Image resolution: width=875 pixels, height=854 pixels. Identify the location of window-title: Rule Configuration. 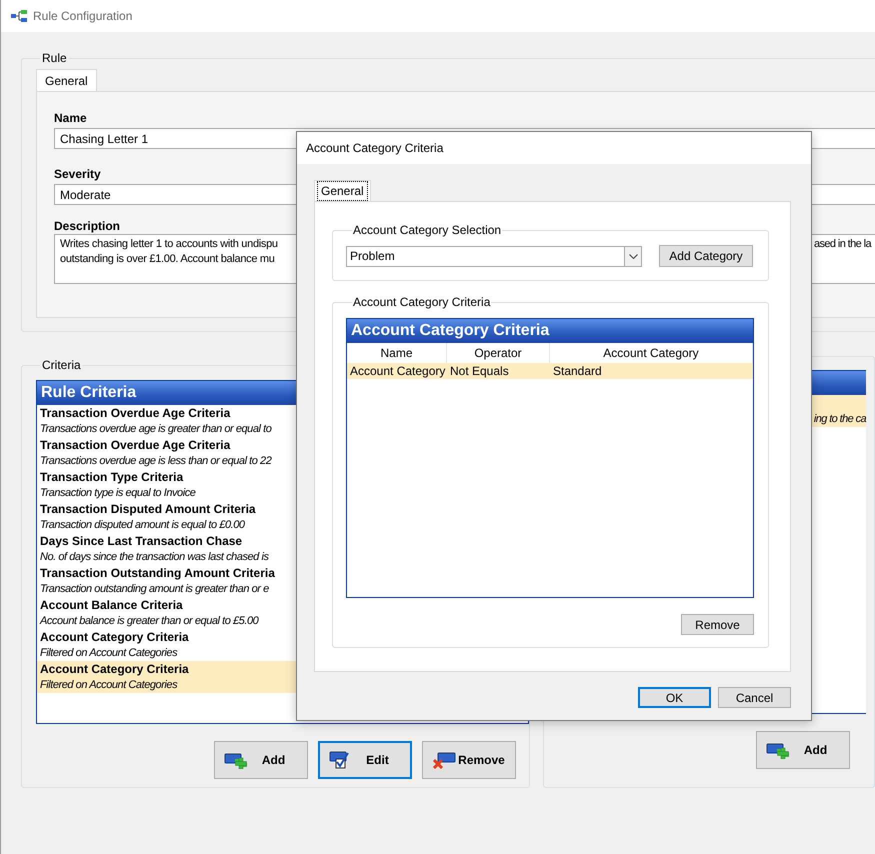
(82, 16).